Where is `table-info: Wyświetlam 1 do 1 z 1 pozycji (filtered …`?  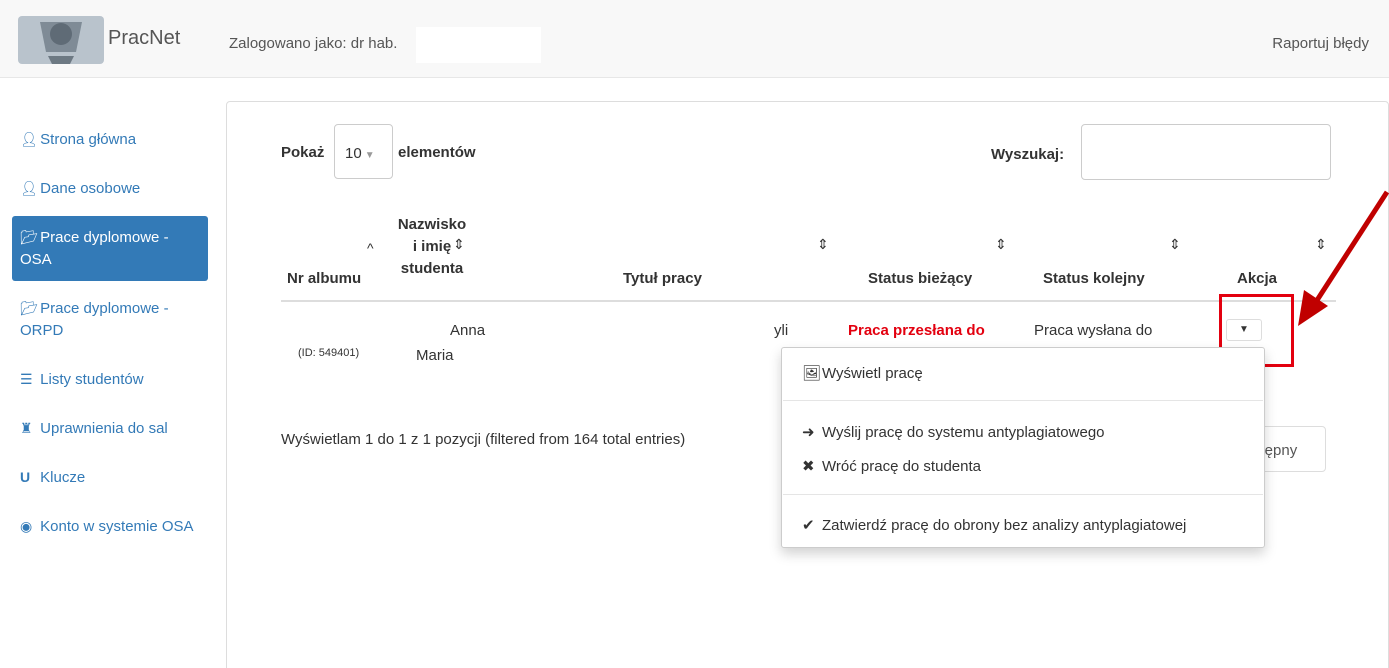 table-info: Wyświetlam 1 do 1 z 1 pozycji (filtered … is located at coordinates (483, 439).